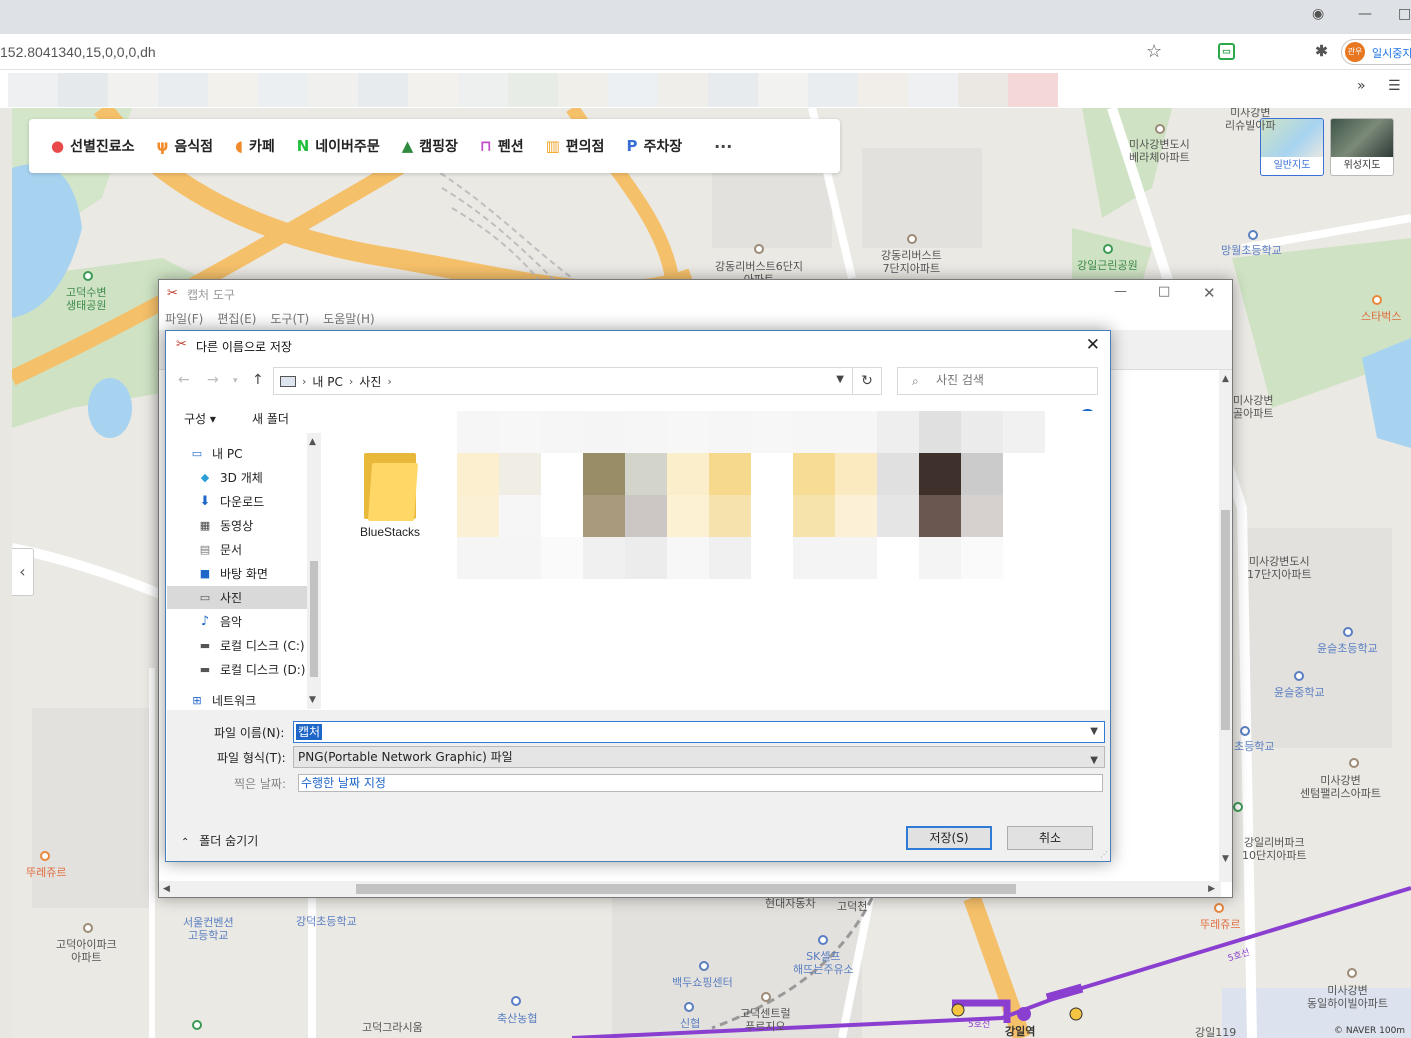 The width and height of the screenshot is (1411, 1038). What do you see at coordinates (1318, 14) in the screenshot?
I see `tab-search-icon: ◉` at bounding box center [1318, 14].